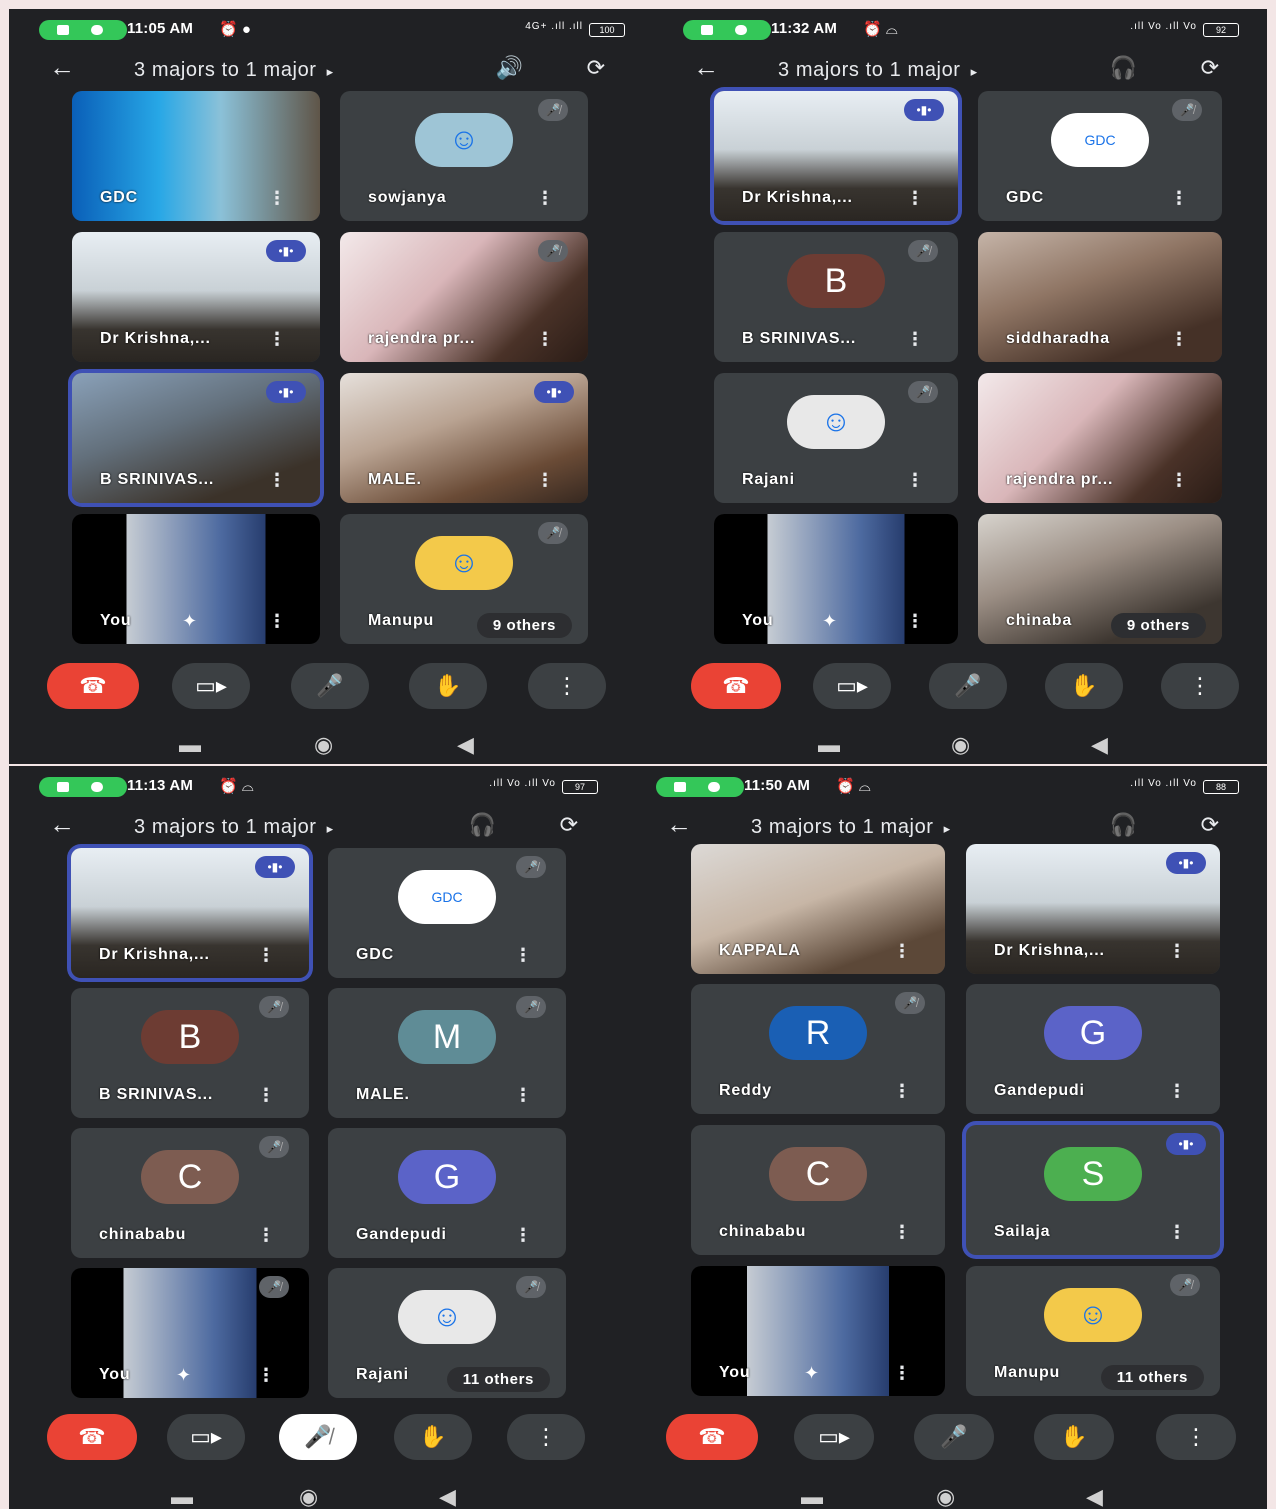 The width and height of the screenshot is (1276, 1509). I want to click on participant-tile: •▮• B SRINIVAS... ⋮, so click(196, 438).